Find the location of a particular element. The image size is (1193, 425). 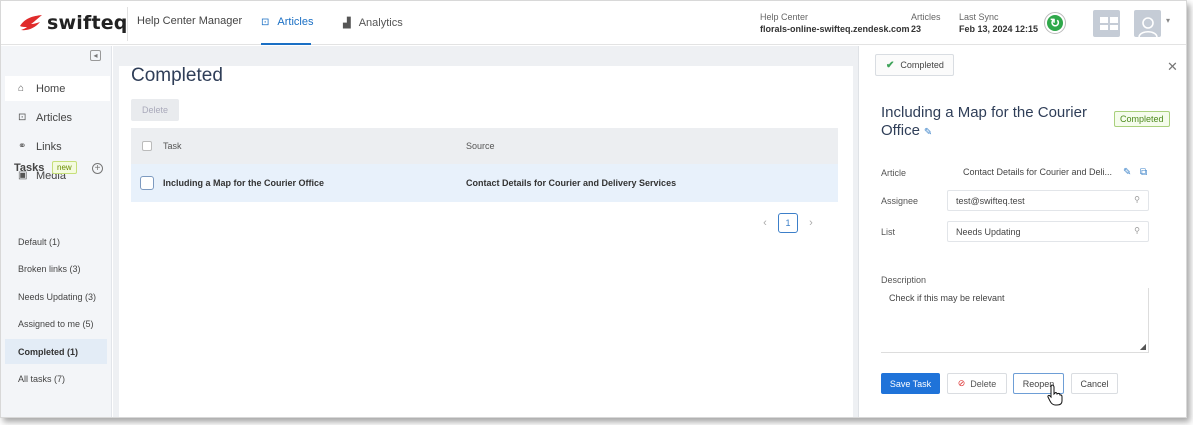

analytics-icon: ▟ is located at coordinates (347, 23).